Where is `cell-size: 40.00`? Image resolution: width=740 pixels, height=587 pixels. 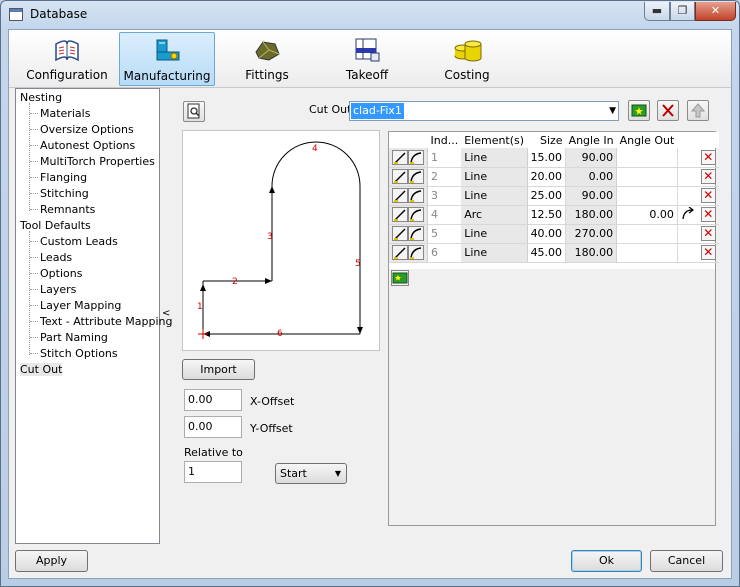 cell-size: 40.00 is located at coordinates (547, 234).